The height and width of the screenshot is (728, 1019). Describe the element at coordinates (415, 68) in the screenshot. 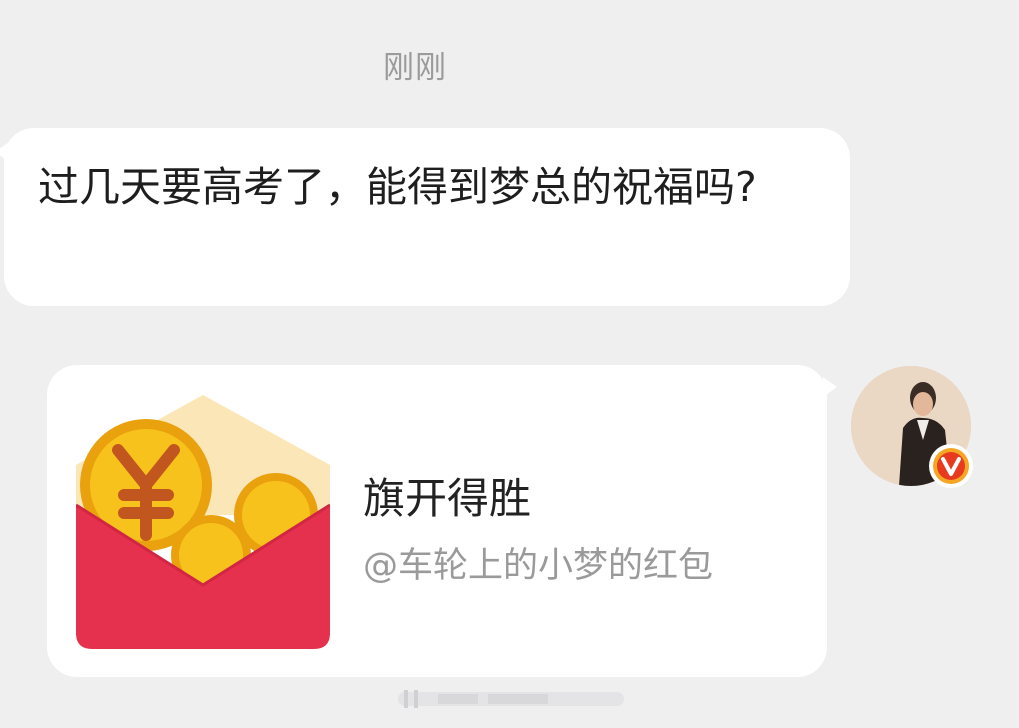

I see `message-timestamp: 刚刚` at that location.